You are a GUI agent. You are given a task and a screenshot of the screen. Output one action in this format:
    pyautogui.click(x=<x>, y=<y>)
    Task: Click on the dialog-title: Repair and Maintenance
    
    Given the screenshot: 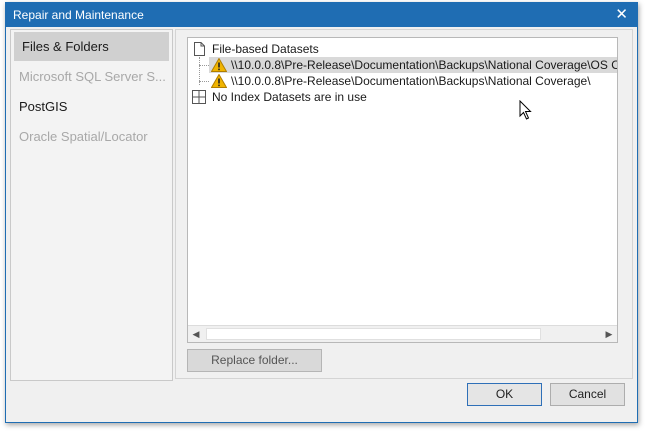 What is the action you would take?
    pyautogui.click(x=78, y=15)
    